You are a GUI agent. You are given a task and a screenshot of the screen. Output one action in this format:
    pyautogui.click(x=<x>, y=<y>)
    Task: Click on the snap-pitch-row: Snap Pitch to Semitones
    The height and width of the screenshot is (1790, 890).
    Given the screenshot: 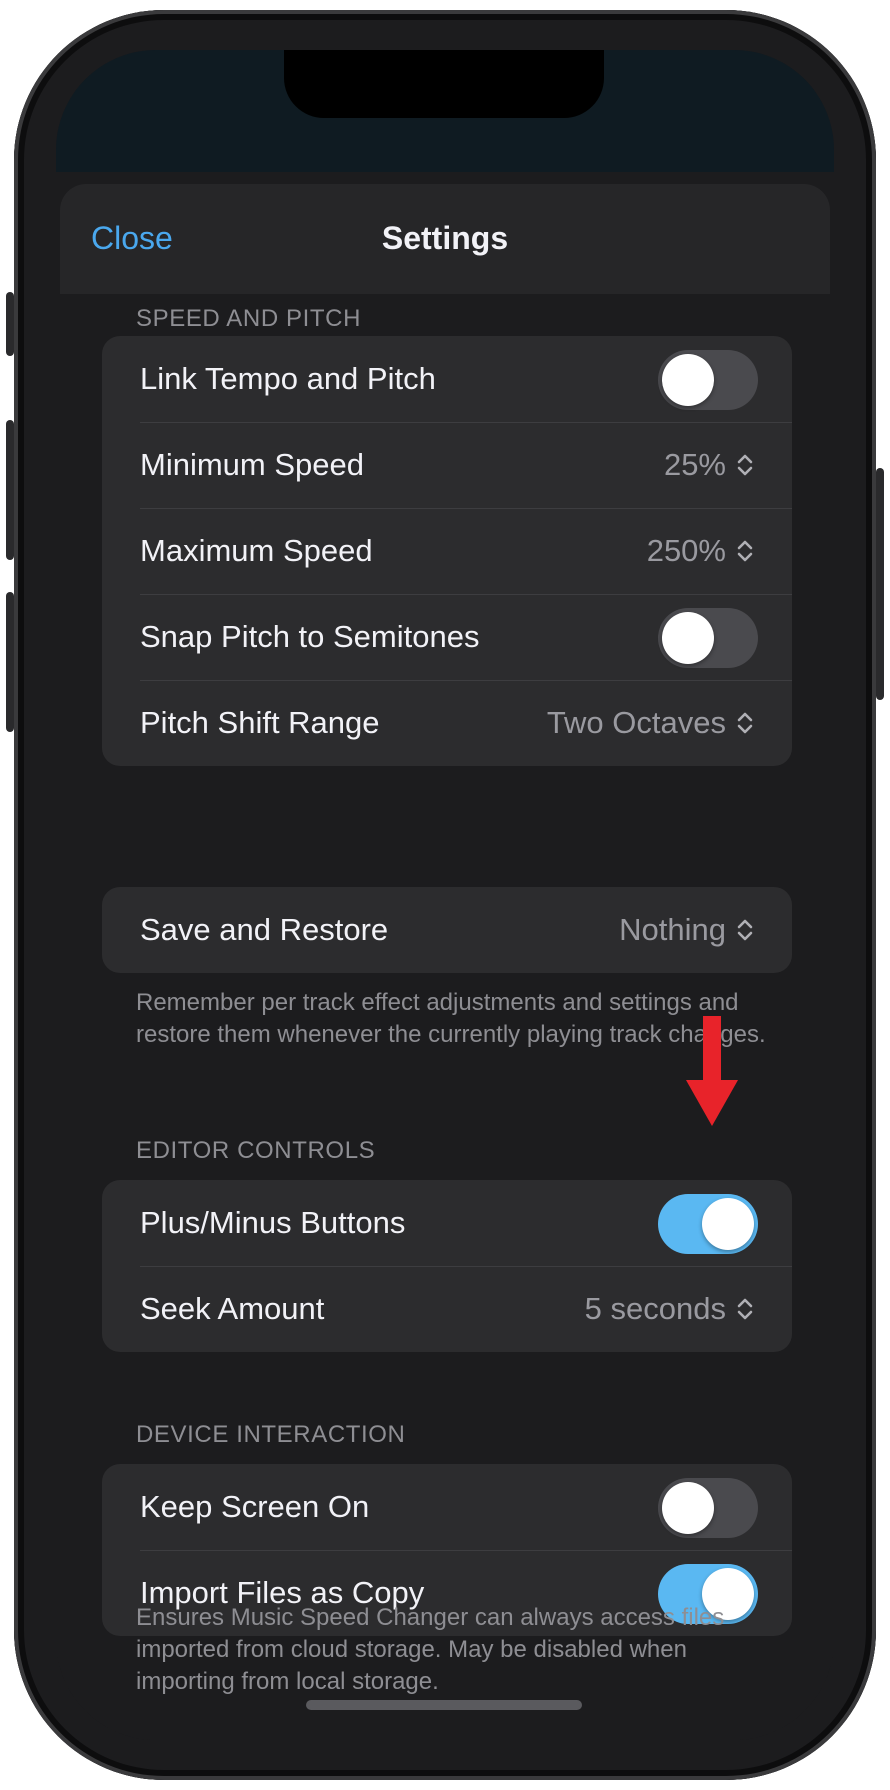 What is the action you would take?
    pyautogui.click(x=447, y=637)
    